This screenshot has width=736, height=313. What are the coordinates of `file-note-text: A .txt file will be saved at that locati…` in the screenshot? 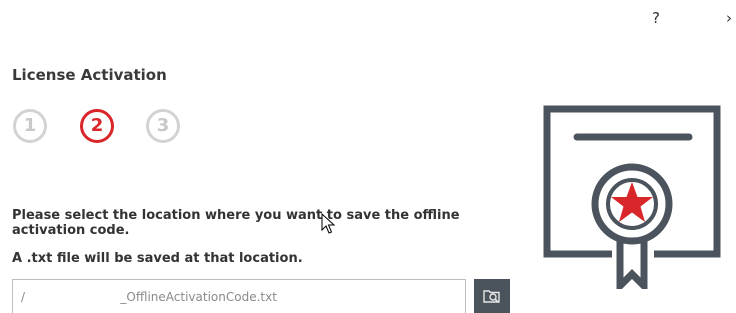 It's located at (157, 258).